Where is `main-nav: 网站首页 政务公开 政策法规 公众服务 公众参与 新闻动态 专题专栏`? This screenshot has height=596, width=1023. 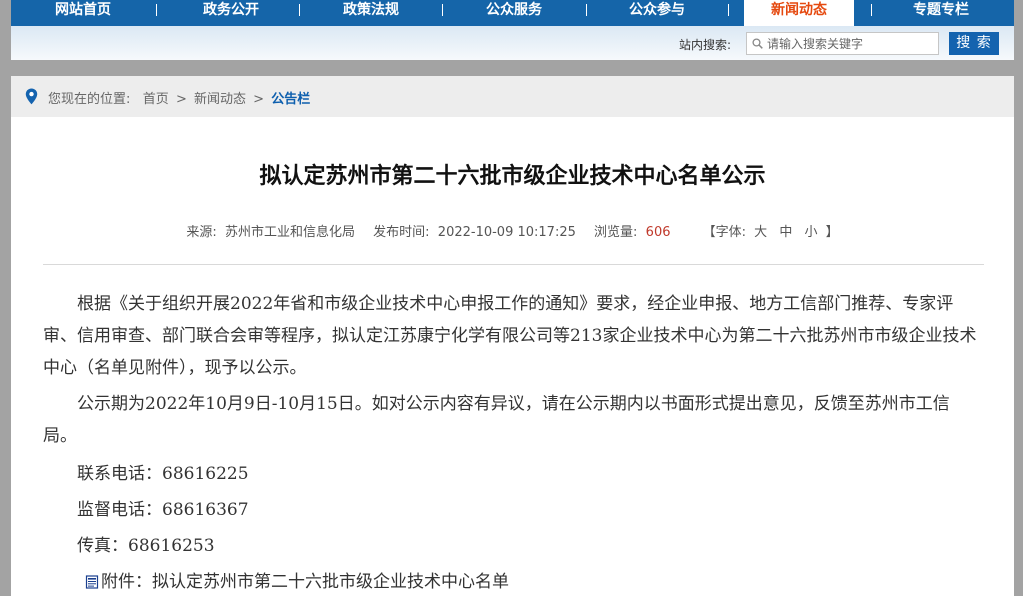 main-nav: 网站首页 政务公开 政策法规 公众服务 公众参与 新闻动态 专题专栏 is located at coordinates (512, 13).